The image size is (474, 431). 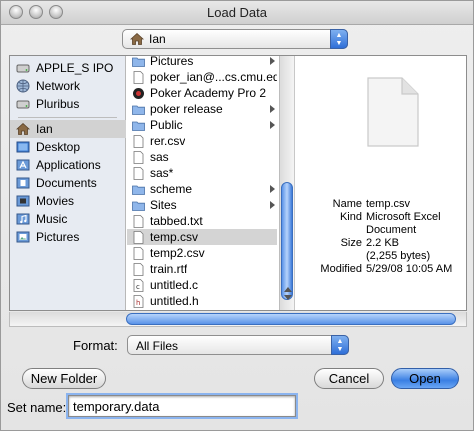 What do you see at coordinates (202, 157) in the screenshot?
I see `list-item: sas` at bounding box center [202, 157].